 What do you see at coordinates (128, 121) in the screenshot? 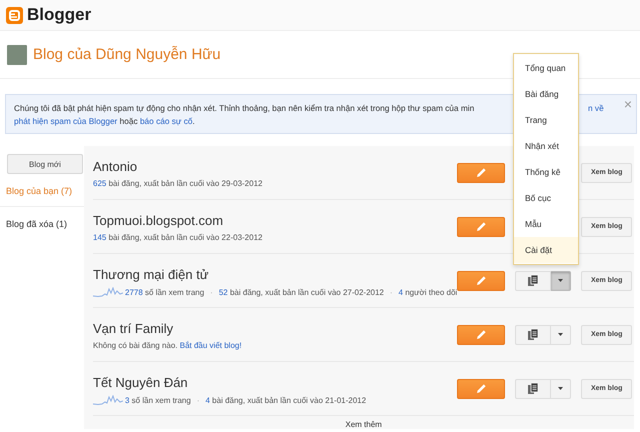
I see `notice-text: hoặc` at bounding box center [128, 121].